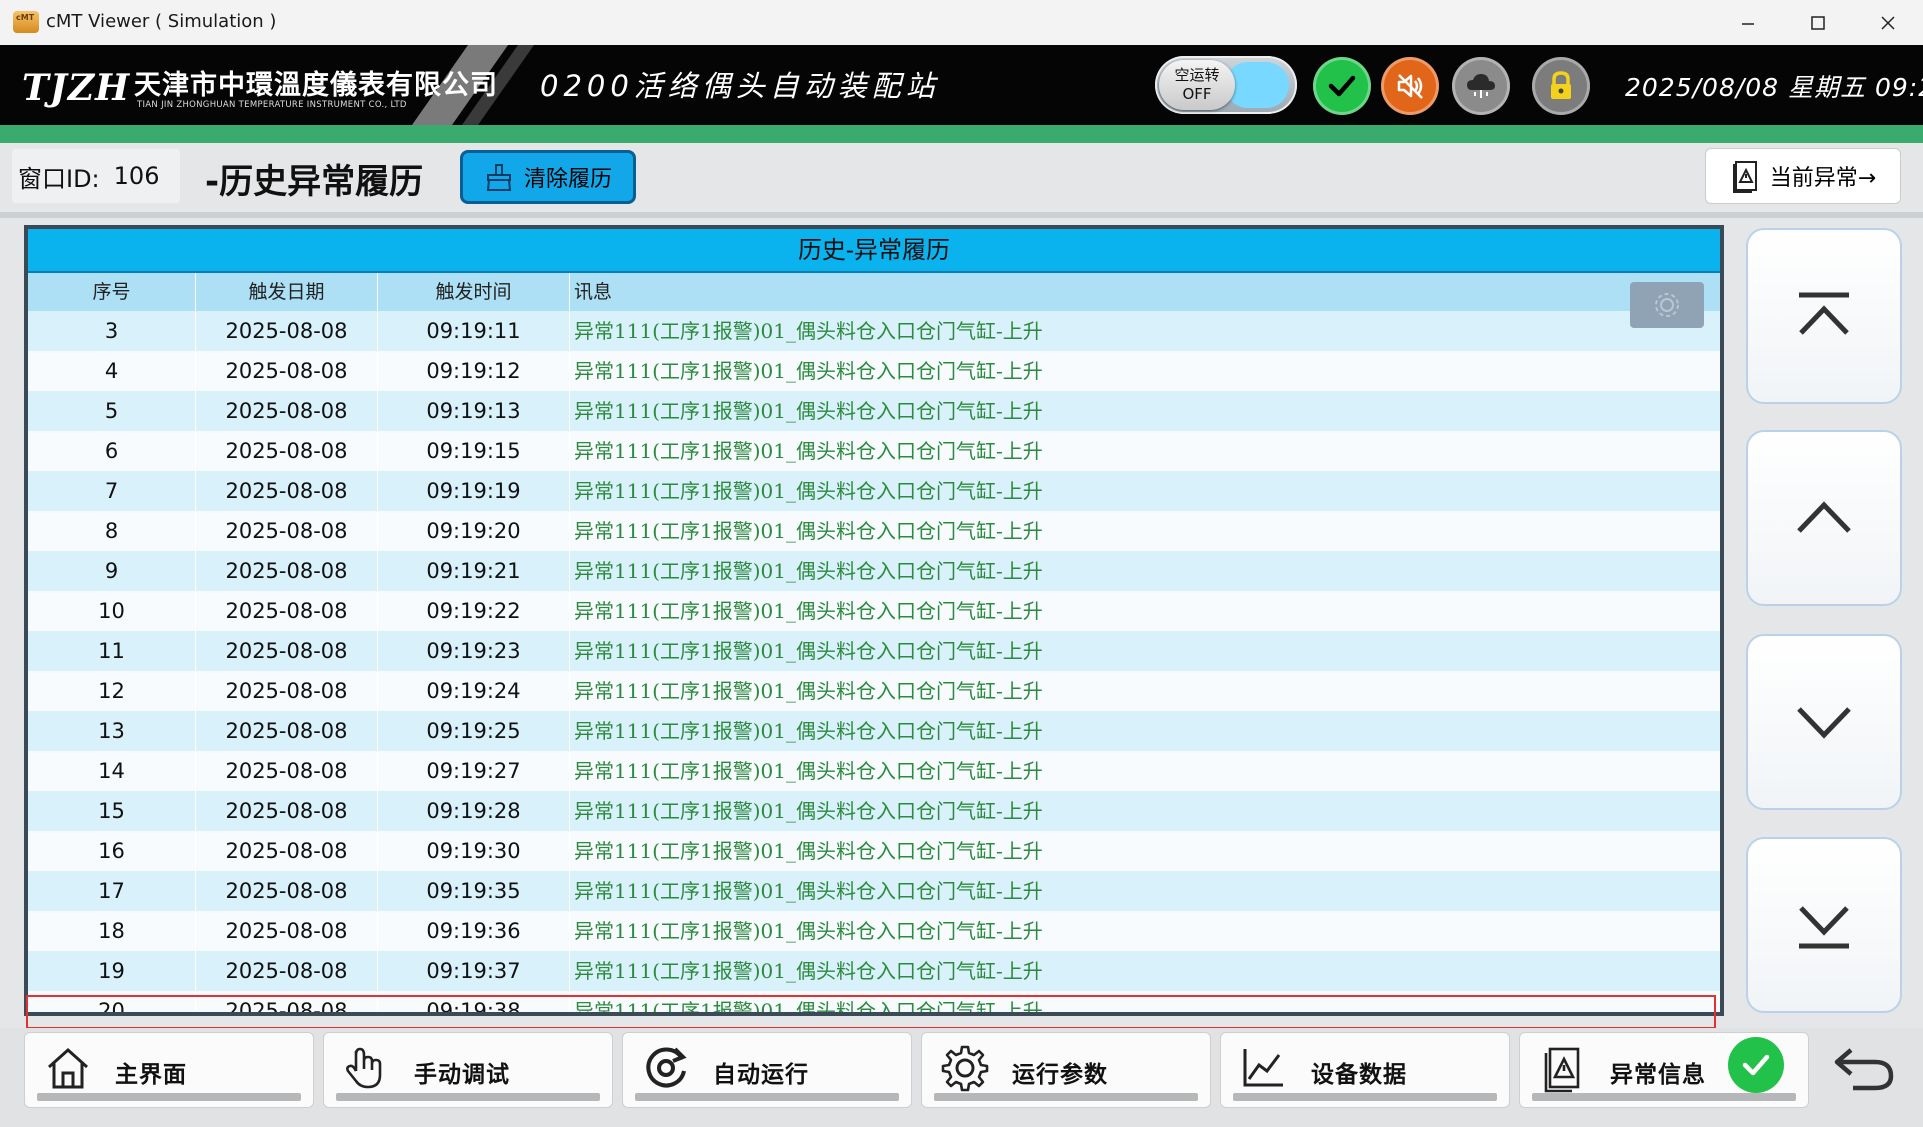 The width and height of the screenshot is (1923, 1127). I want to click on close-button, so click(1888, 22).